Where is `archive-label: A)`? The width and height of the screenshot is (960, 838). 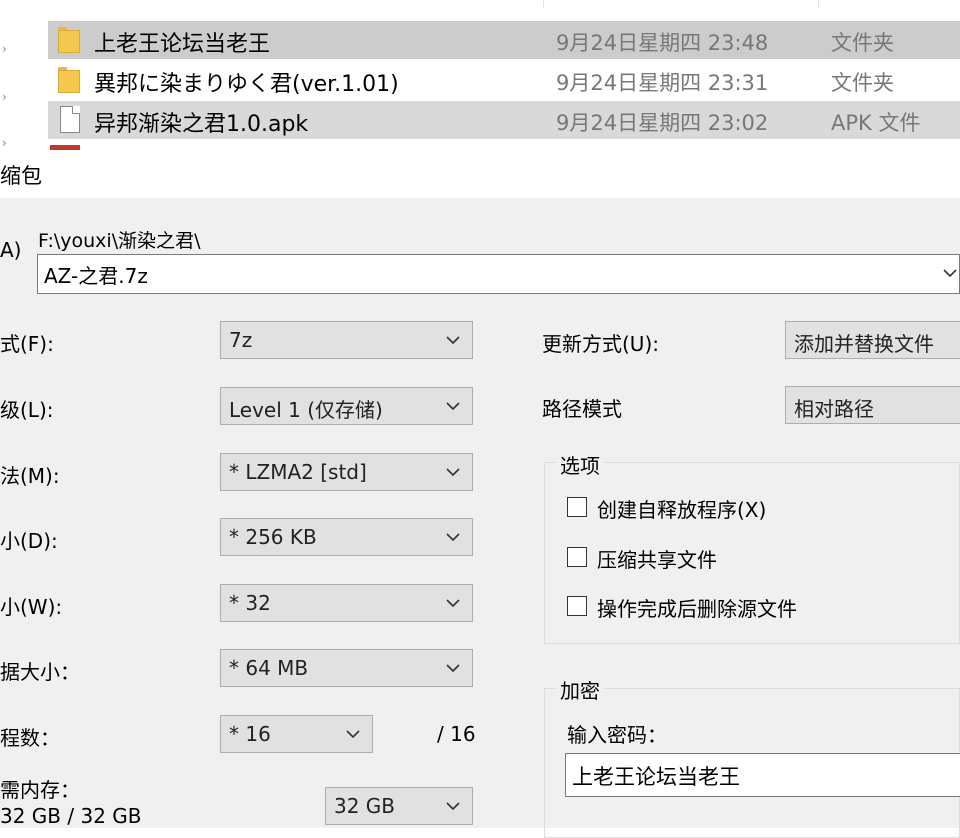
archive-label: A) is located at coordinates (11, 250).